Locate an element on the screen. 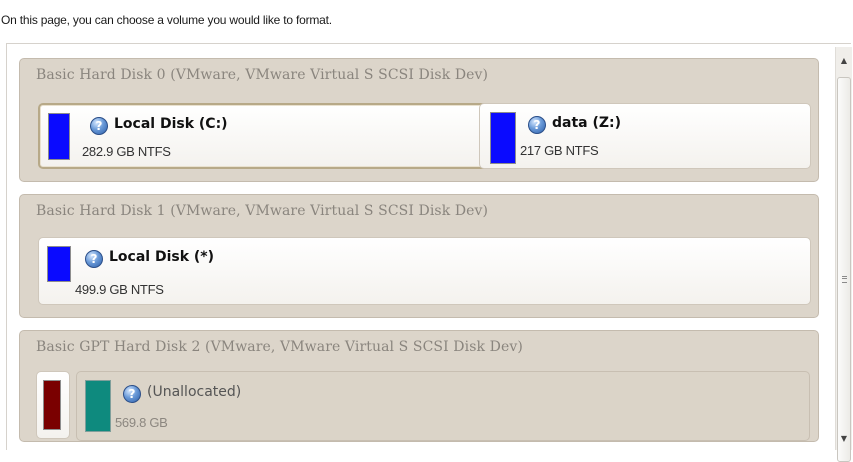 This screenshot has height=462, width=853. volume-size: 499.9 GB NTFS is located at coordinates (119, 289).